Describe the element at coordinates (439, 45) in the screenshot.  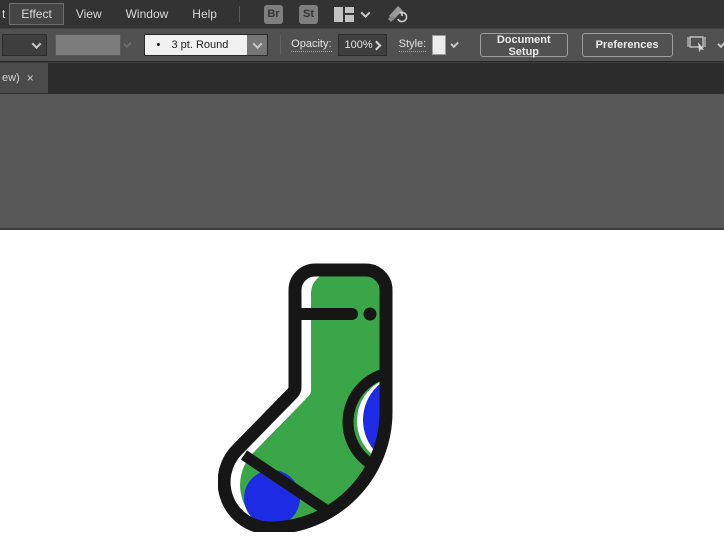
I see `style-swatch` at that location.